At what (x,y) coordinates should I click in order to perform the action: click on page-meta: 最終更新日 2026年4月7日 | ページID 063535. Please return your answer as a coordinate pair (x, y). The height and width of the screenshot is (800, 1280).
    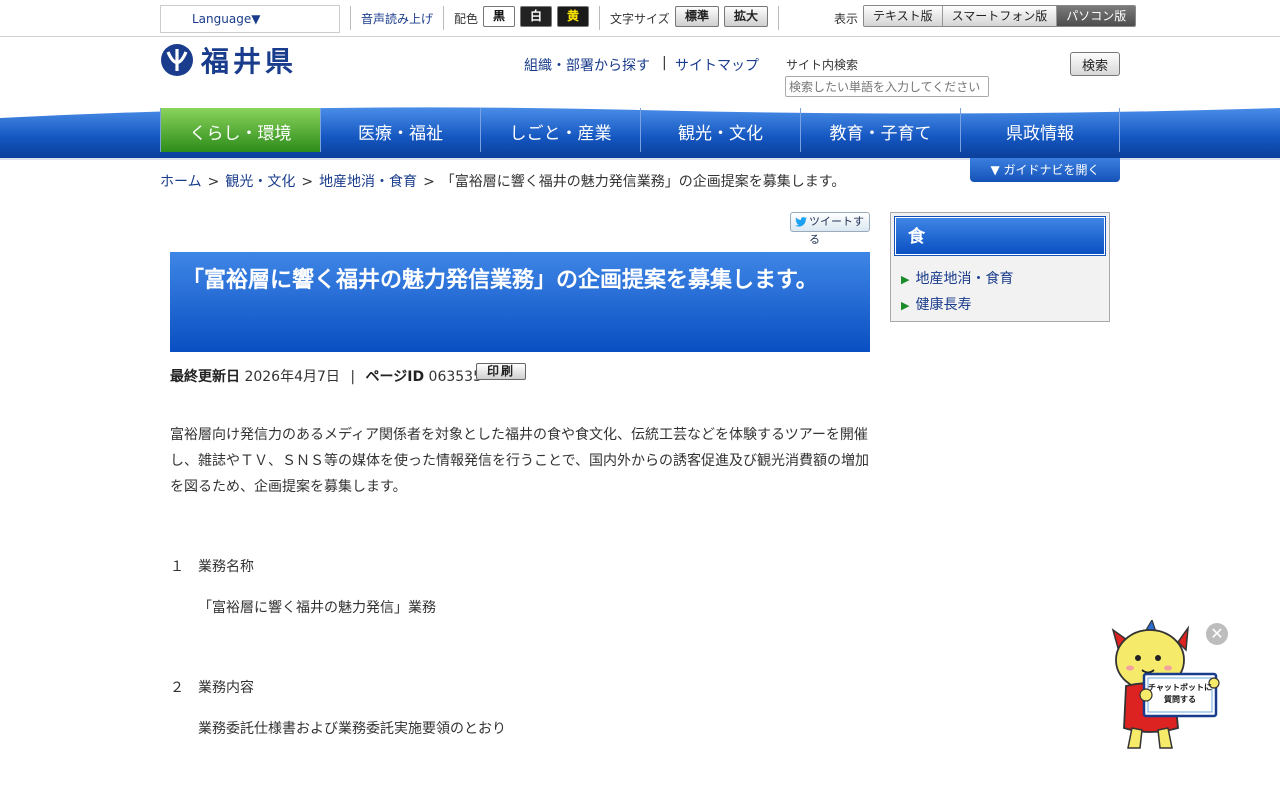
    Looking at the image, I should click on (326, 376).